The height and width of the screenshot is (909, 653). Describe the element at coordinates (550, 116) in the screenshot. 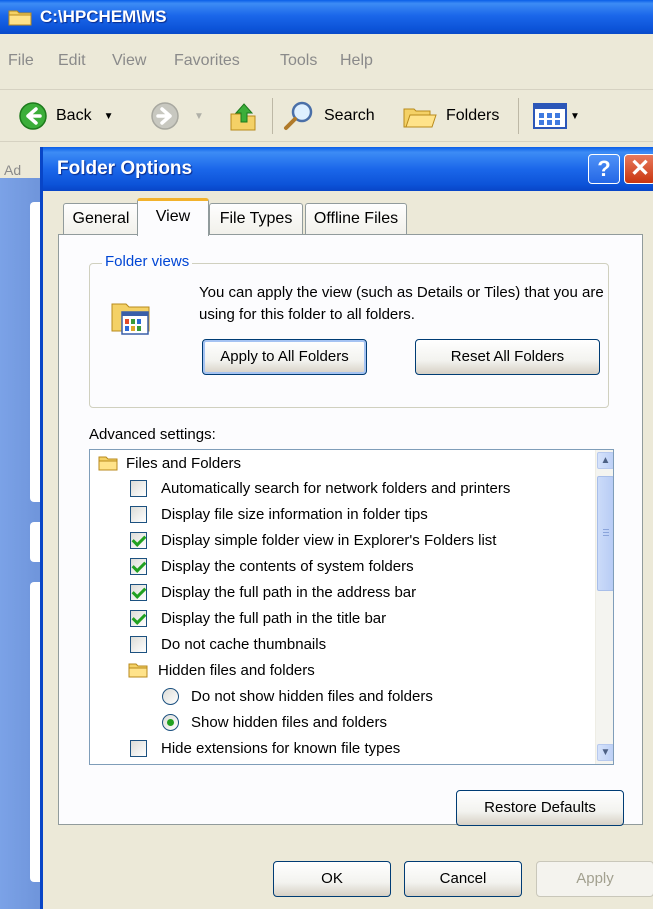

I see `views-icon` at that location.